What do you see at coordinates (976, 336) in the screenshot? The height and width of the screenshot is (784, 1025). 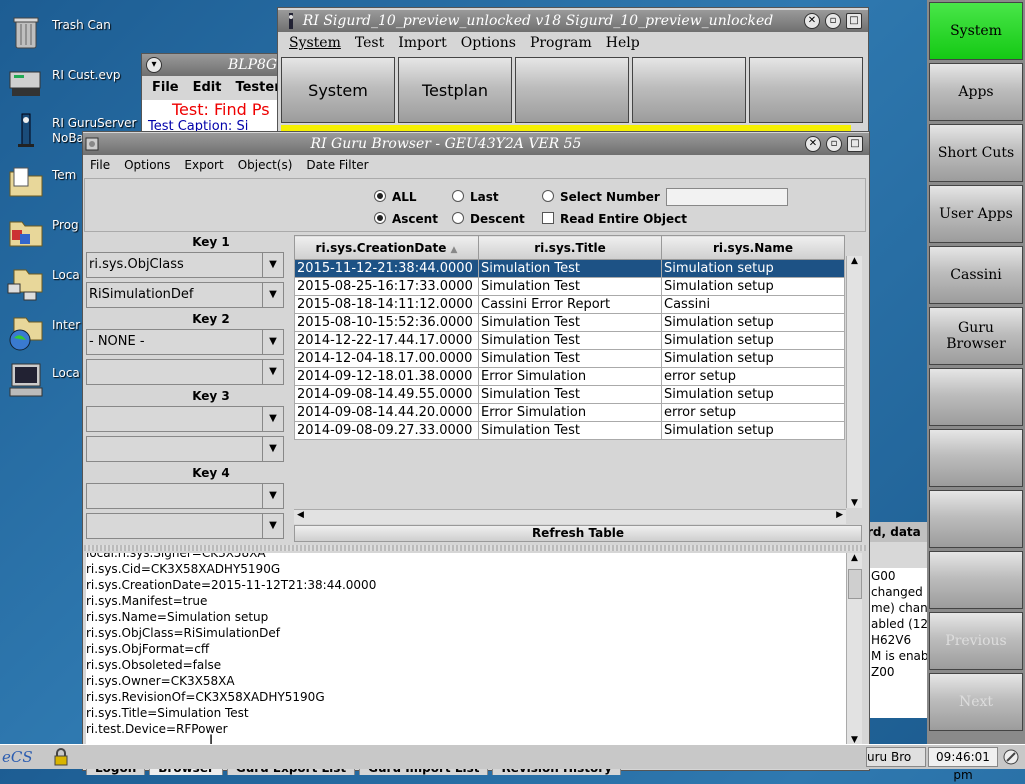 I see `launcher-guru-browser-button: Guru Browser` at bounding box center [976, 336].